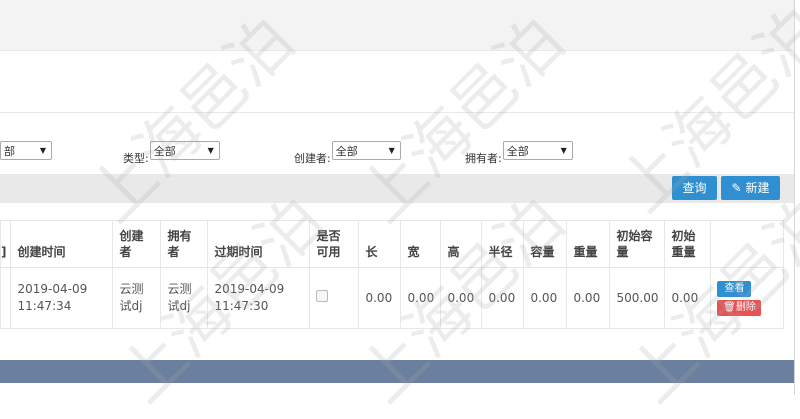  I want to click on cell-weight: 0.00, so click(588, 298).